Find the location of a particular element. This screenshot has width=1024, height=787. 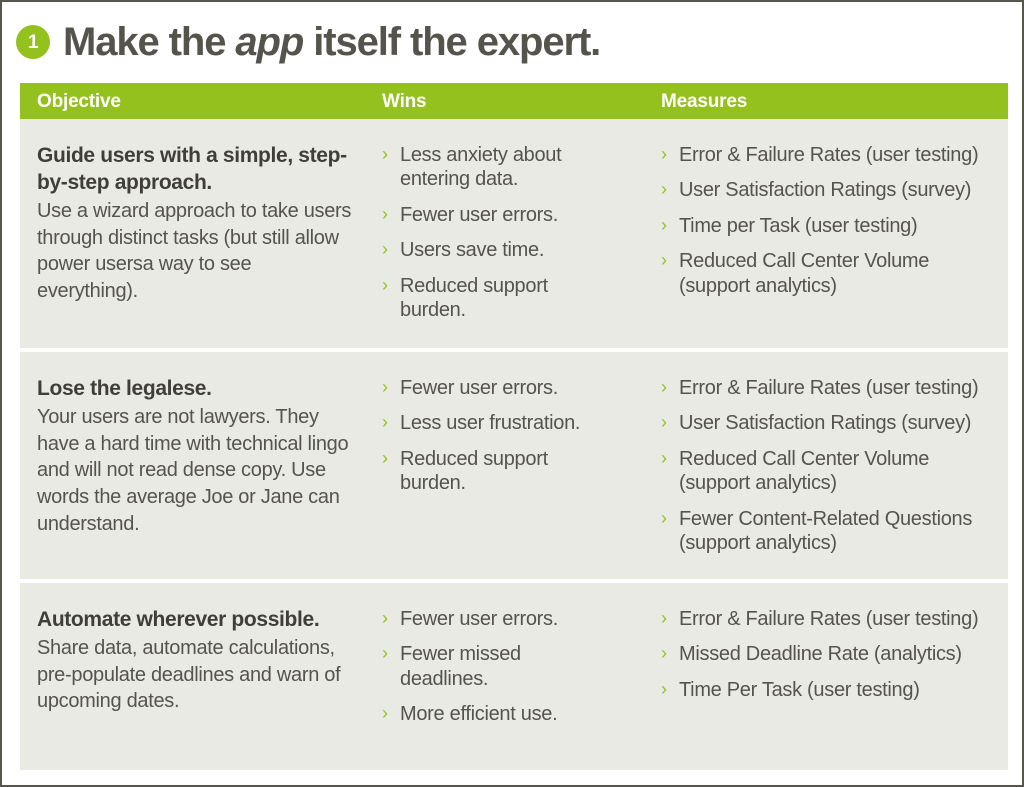

page-title: 1 Make the app itself the expert. is located at coordinates (308, 42).